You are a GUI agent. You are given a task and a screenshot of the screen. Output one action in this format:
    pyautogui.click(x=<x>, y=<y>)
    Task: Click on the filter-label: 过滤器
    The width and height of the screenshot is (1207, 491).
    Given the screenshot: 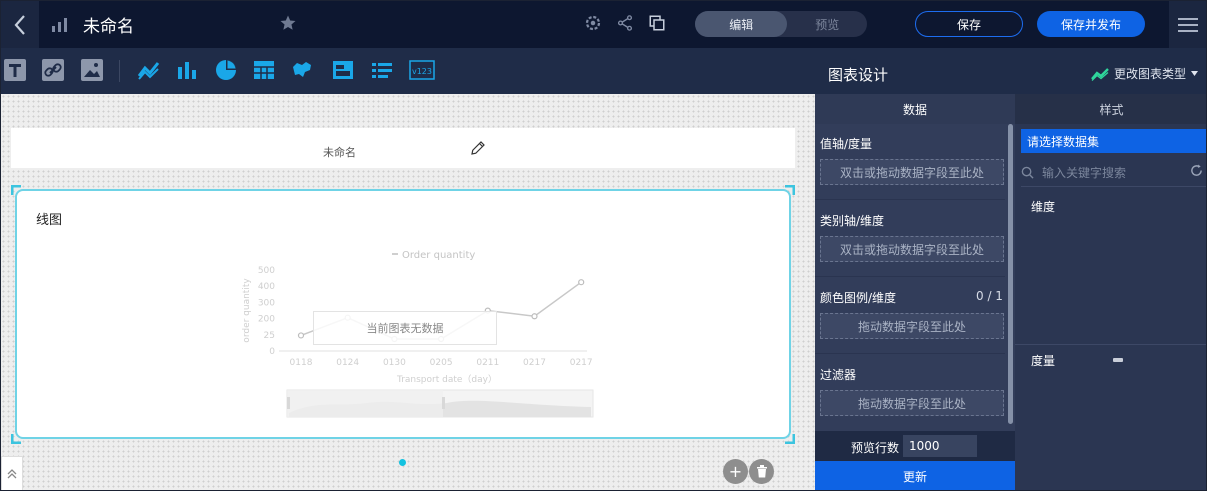 What is the action you would take?
    pyautogui.click(x=838, y=375)
    